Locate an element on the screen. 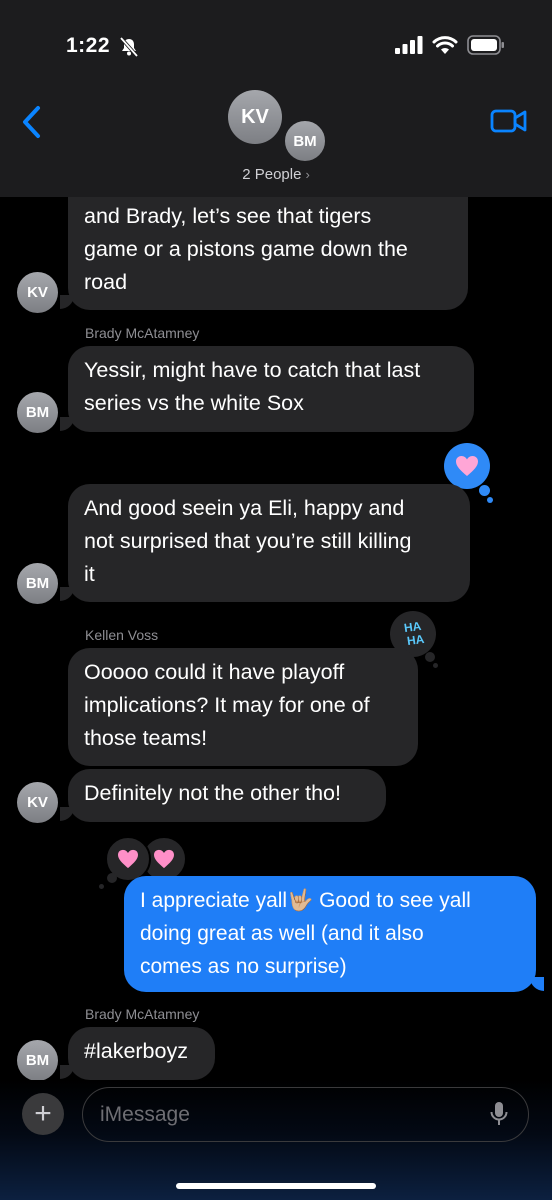  apps-plus-button: + is located at coordinates (43, 1114).